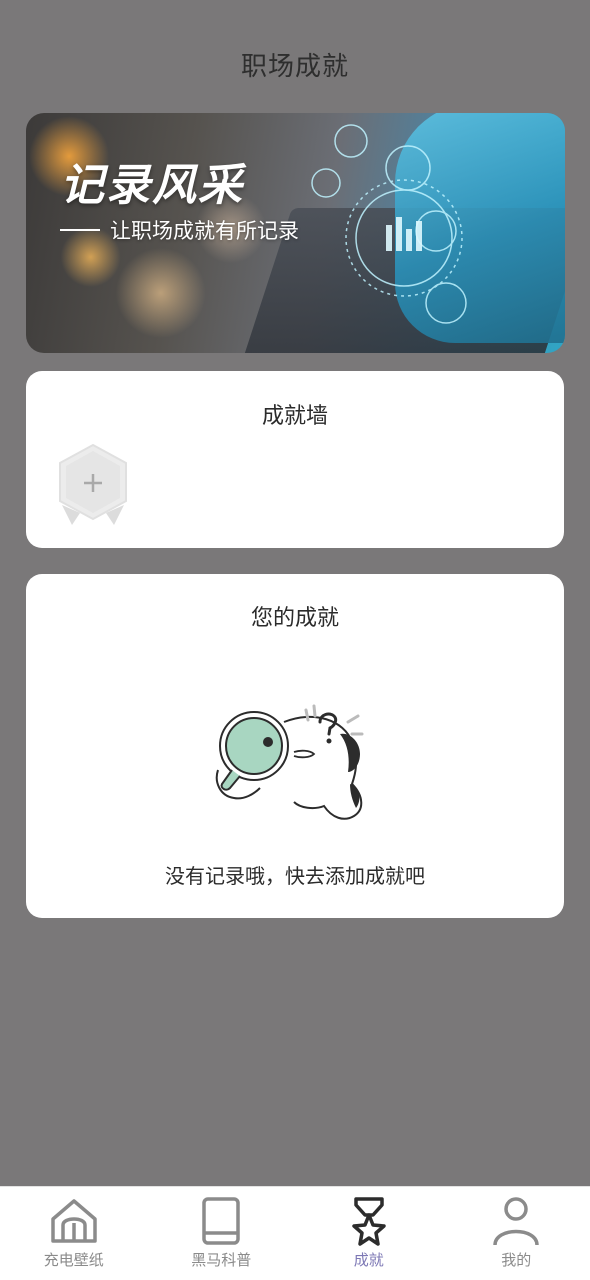 This screenshot has width=590, height=1280. I want to click on bottom-tabbar: 充电壁纸 黑马科普 成就 我的, so click(295, 1233).